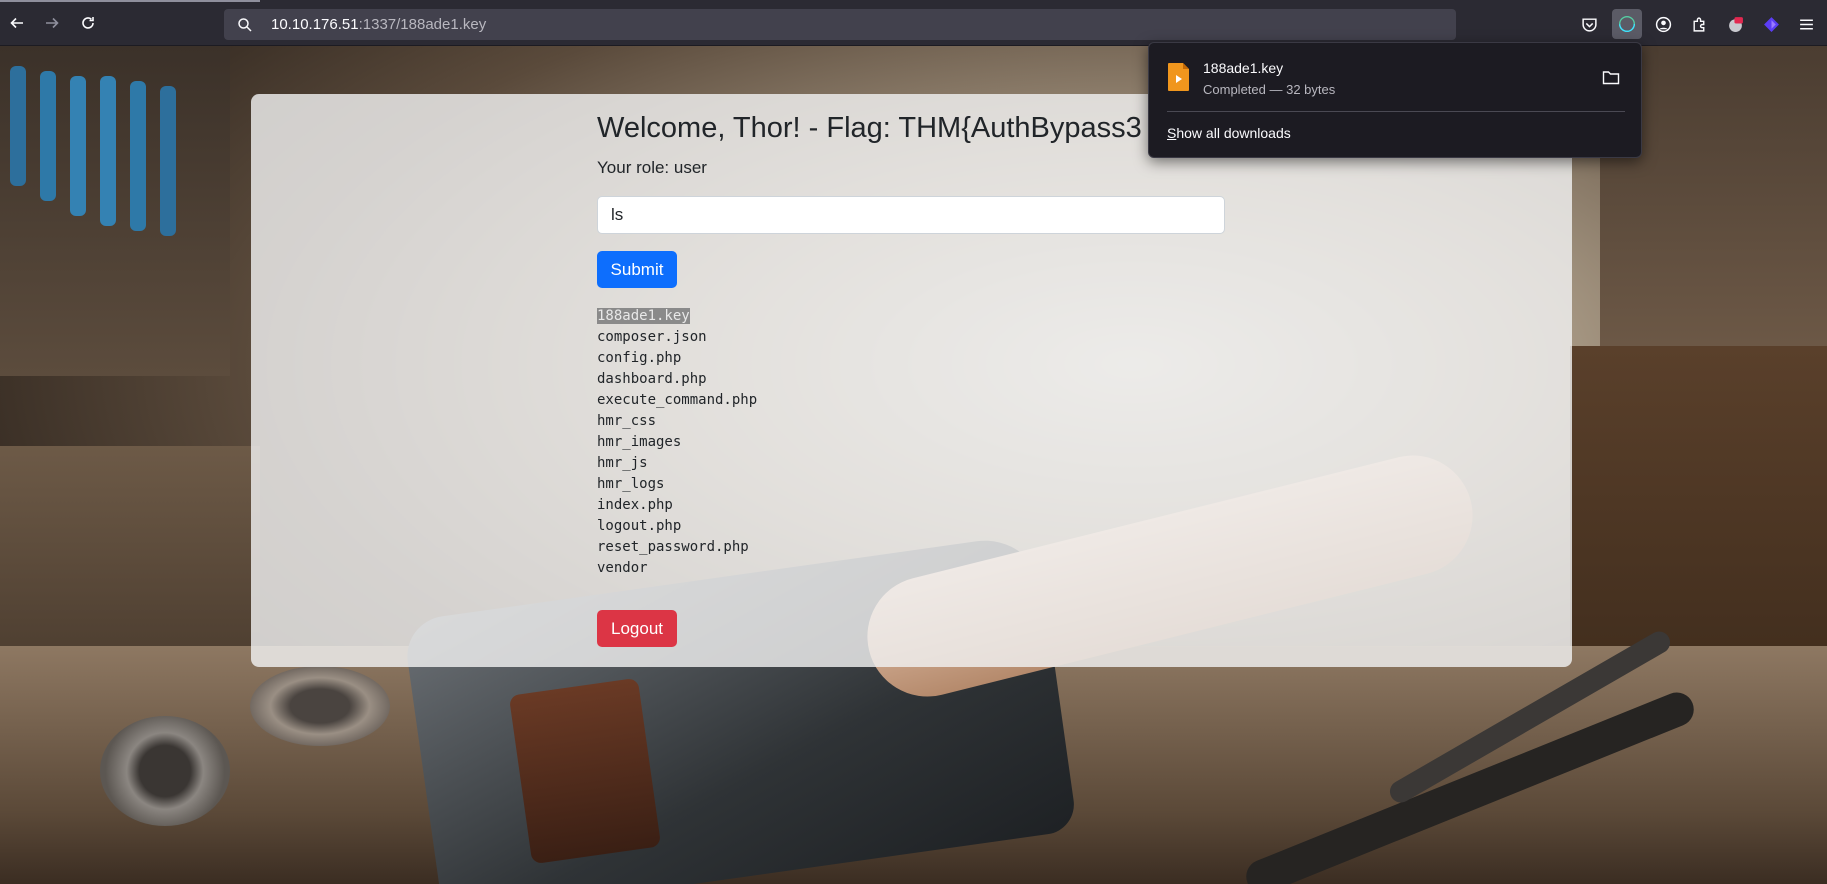 This screenshot has width=1827, height=884. I want to click on reload-icon, so click(88, 23).